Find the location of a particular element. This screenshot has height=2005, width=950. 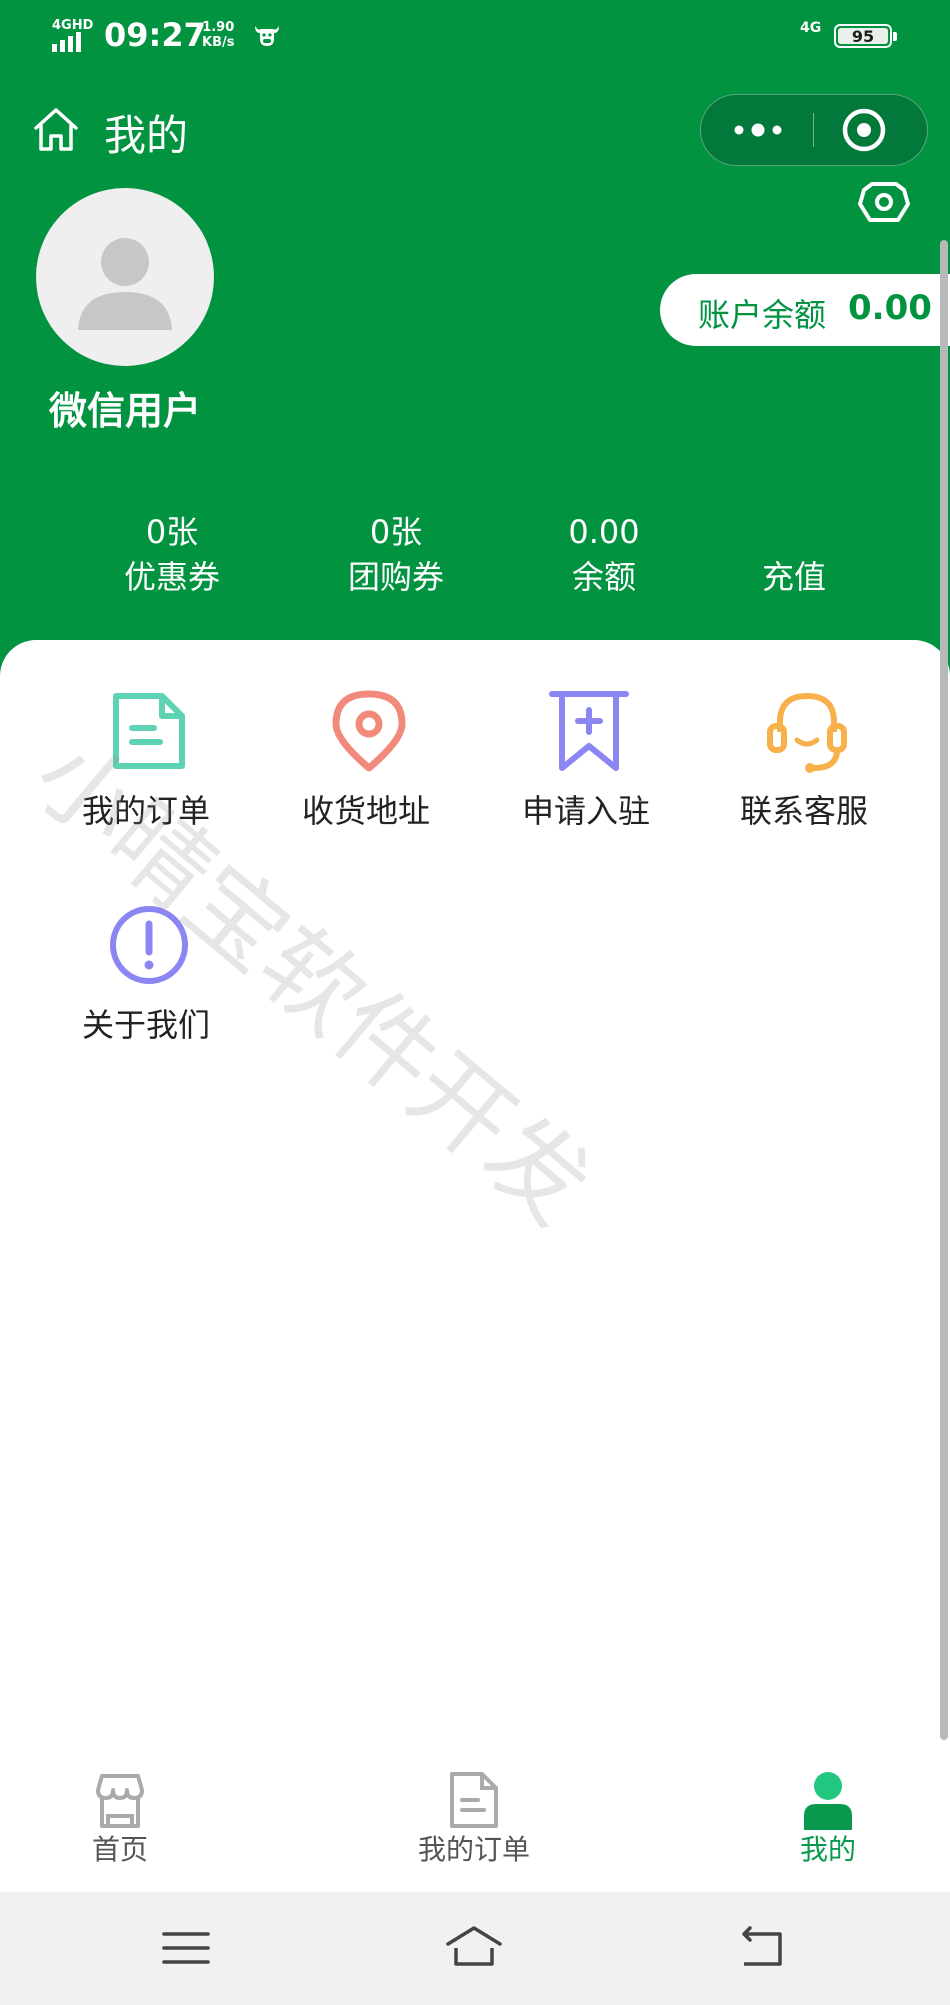

menu-item-apply: 申请入驻 is located at coordinates (586, 768).